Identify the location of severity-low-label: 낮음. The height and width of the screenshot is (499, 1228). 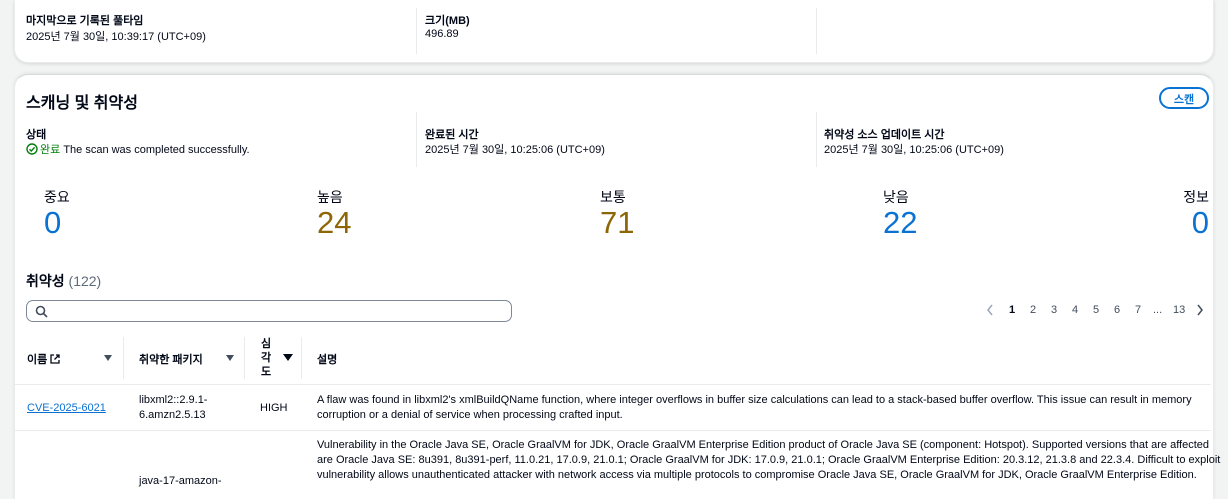
(896, 197).